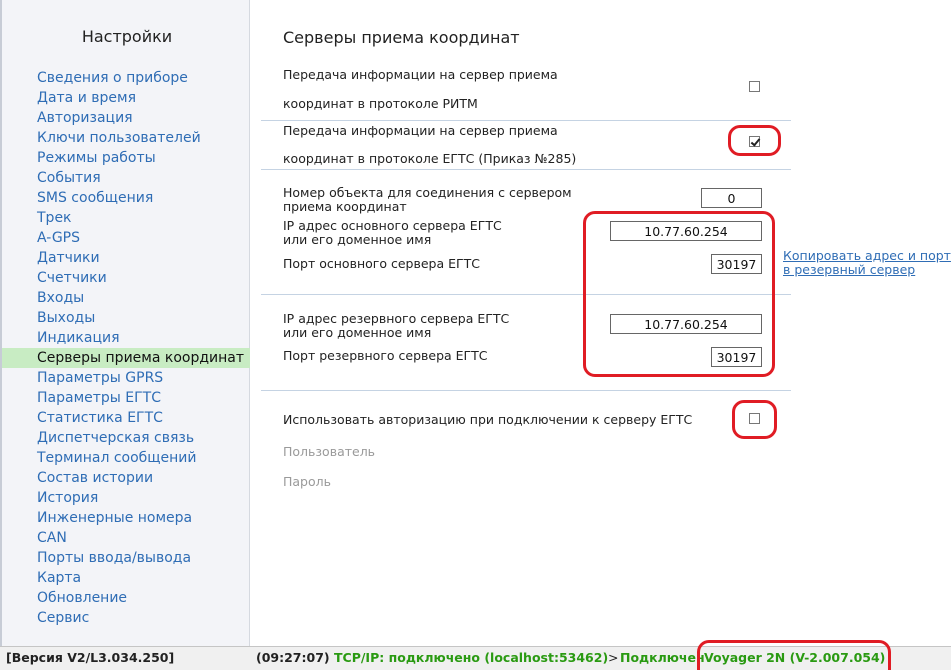 This screenshot has height=670, width=951. I want to click on ritm-checkbox, so click(754, 86).